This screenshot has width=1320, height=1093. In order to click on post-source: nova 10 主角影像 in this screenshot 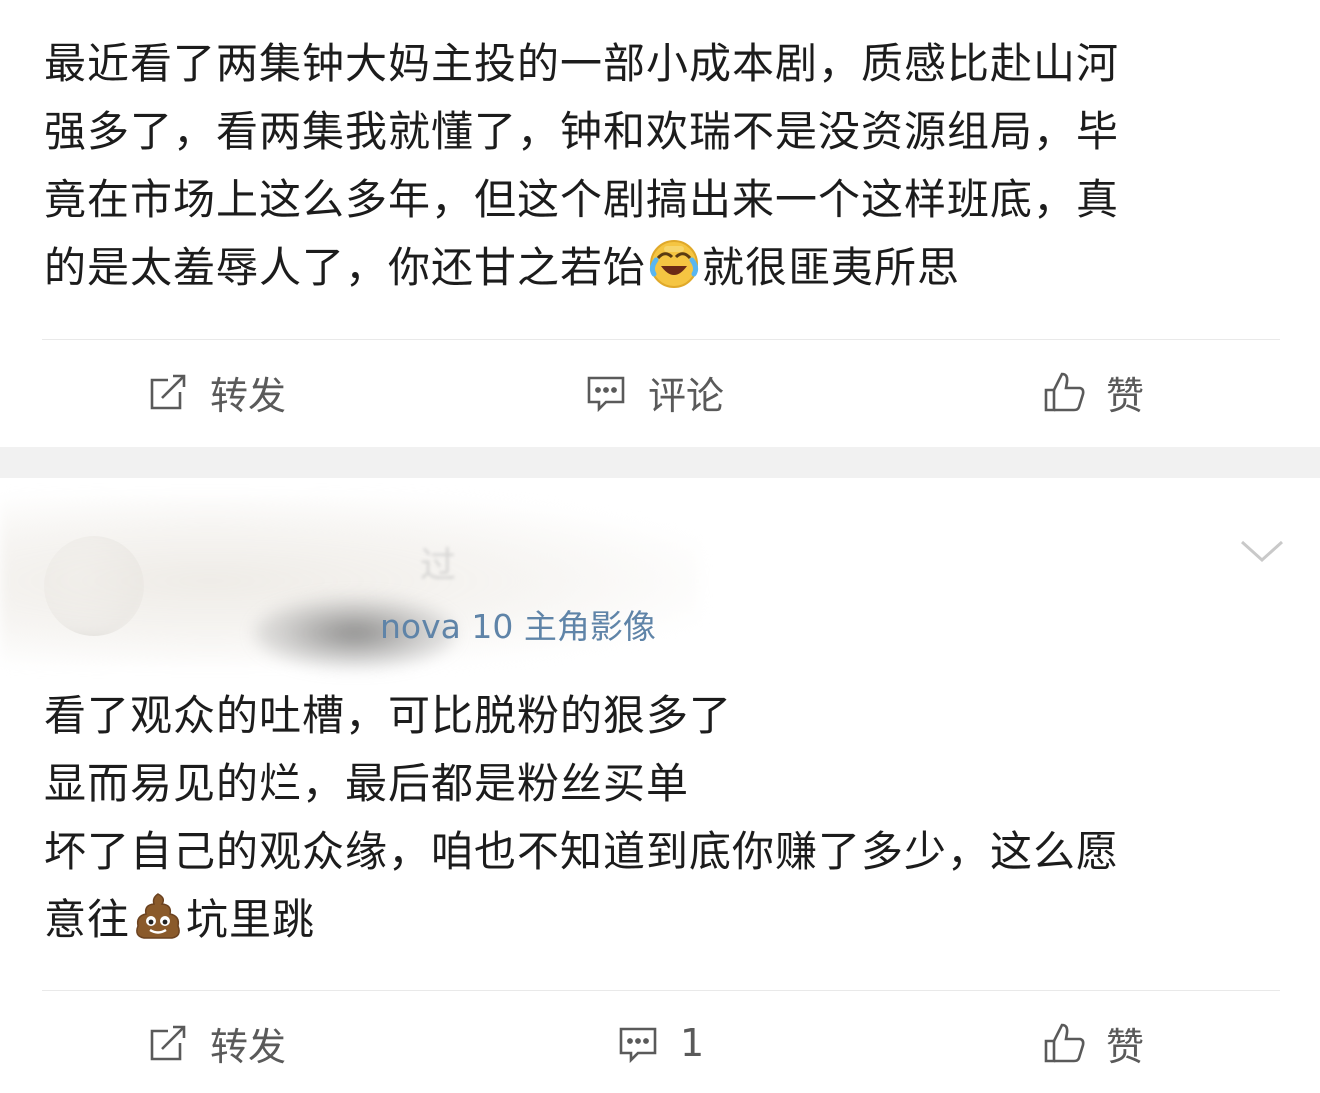, I will do `click(518, 624)`.